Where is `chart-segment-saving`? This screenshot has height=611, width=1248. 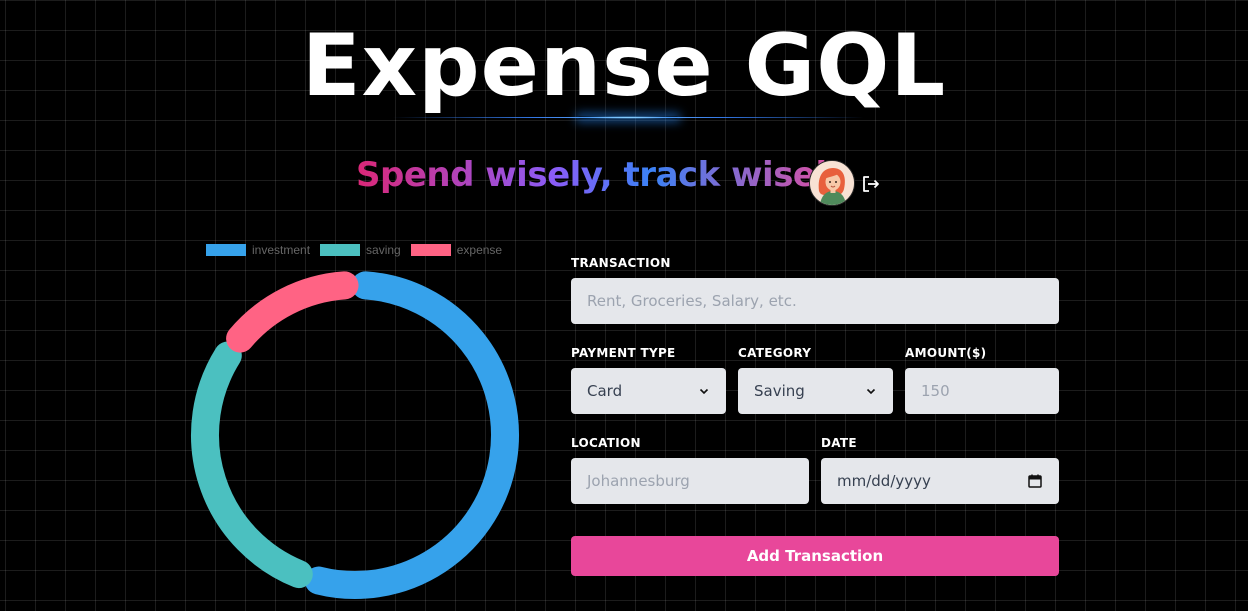 chart-segment-saving is located at coordinates (252, 465).